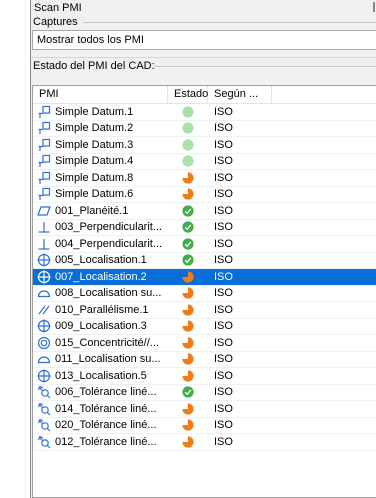 Image resolution: width=376 pixels, height=498 pixels. What do you see at coordinates (204, 145) in the screenshot?
I see `table-row: Simple Datum.3 ISO` at bounding box center [204, 145].